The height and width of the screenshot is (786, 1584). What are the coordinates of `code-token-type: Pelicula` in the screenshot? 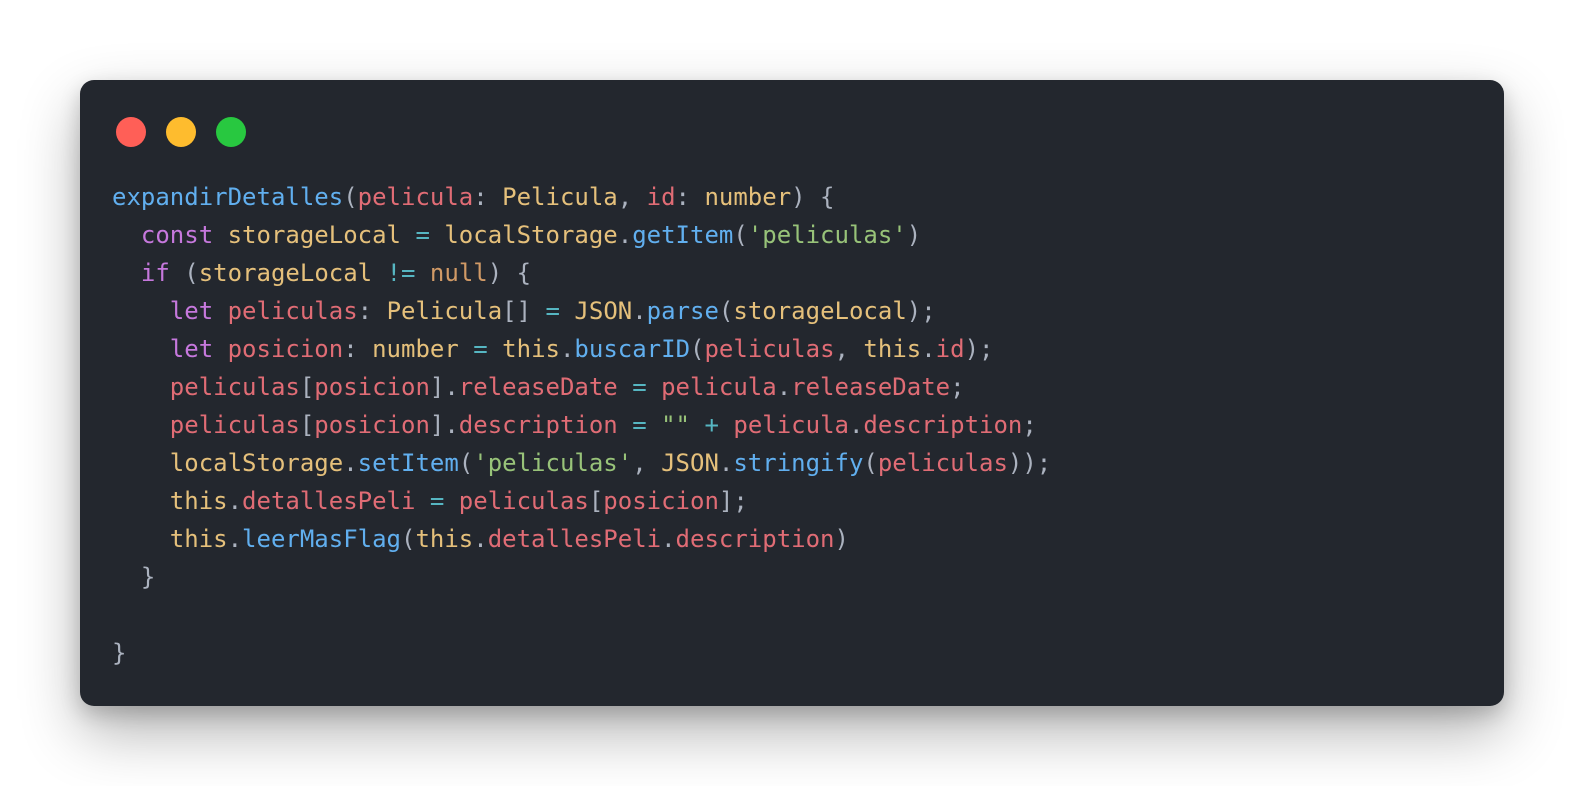 It's located at (560, 197).